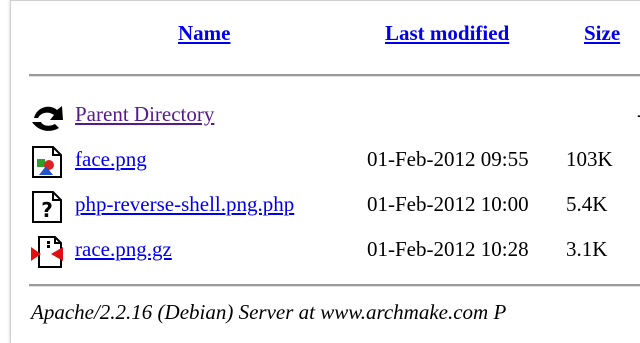 The width and height of the screenshot is (640, 343). I want to click on compressed-file-icon, so click(49, 252).